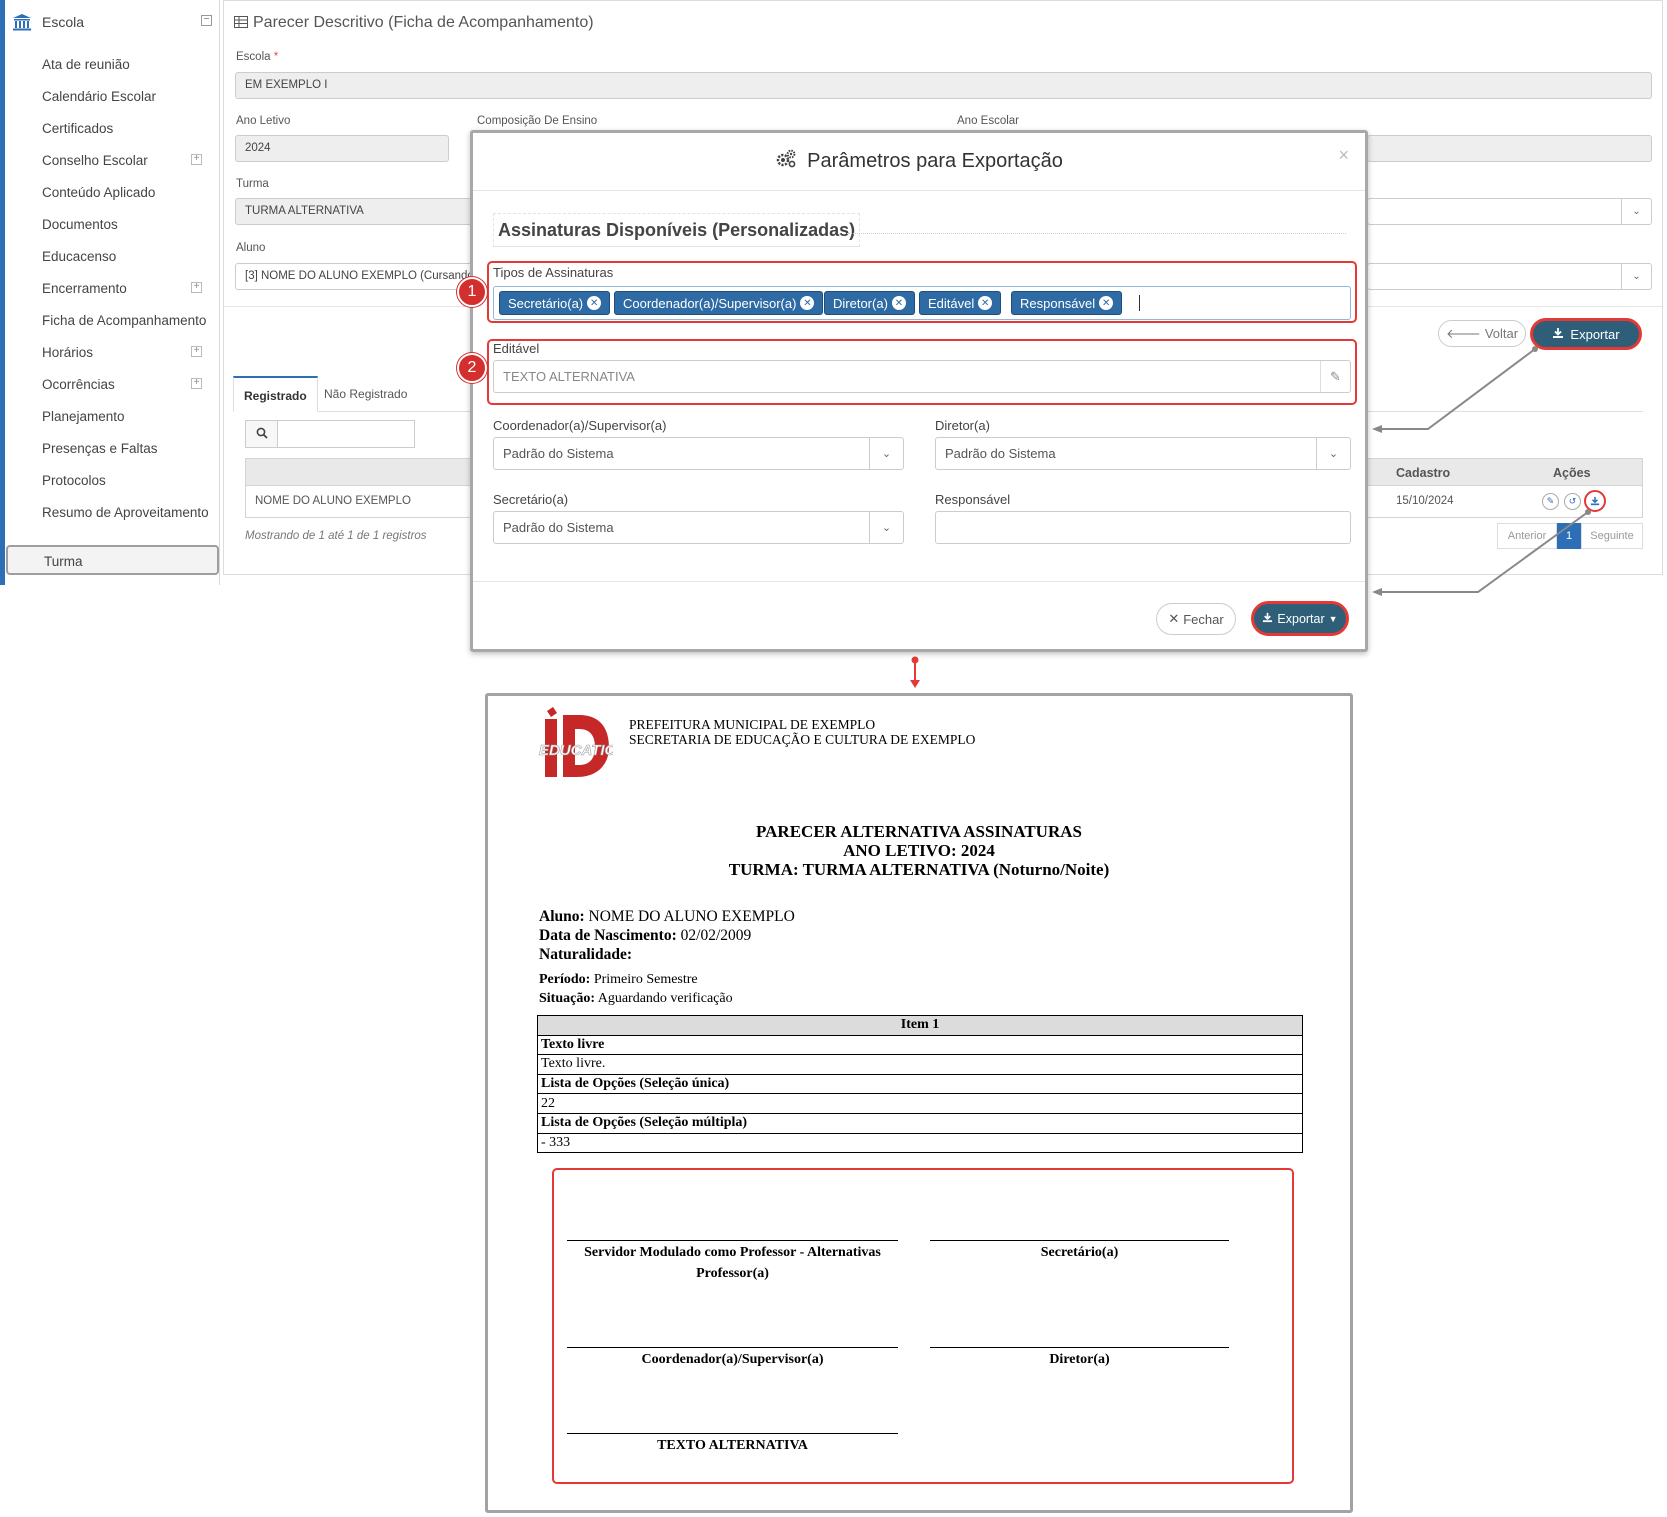  I want to click on doc-naturalidade: Naturalidade:, so click(585, 954).